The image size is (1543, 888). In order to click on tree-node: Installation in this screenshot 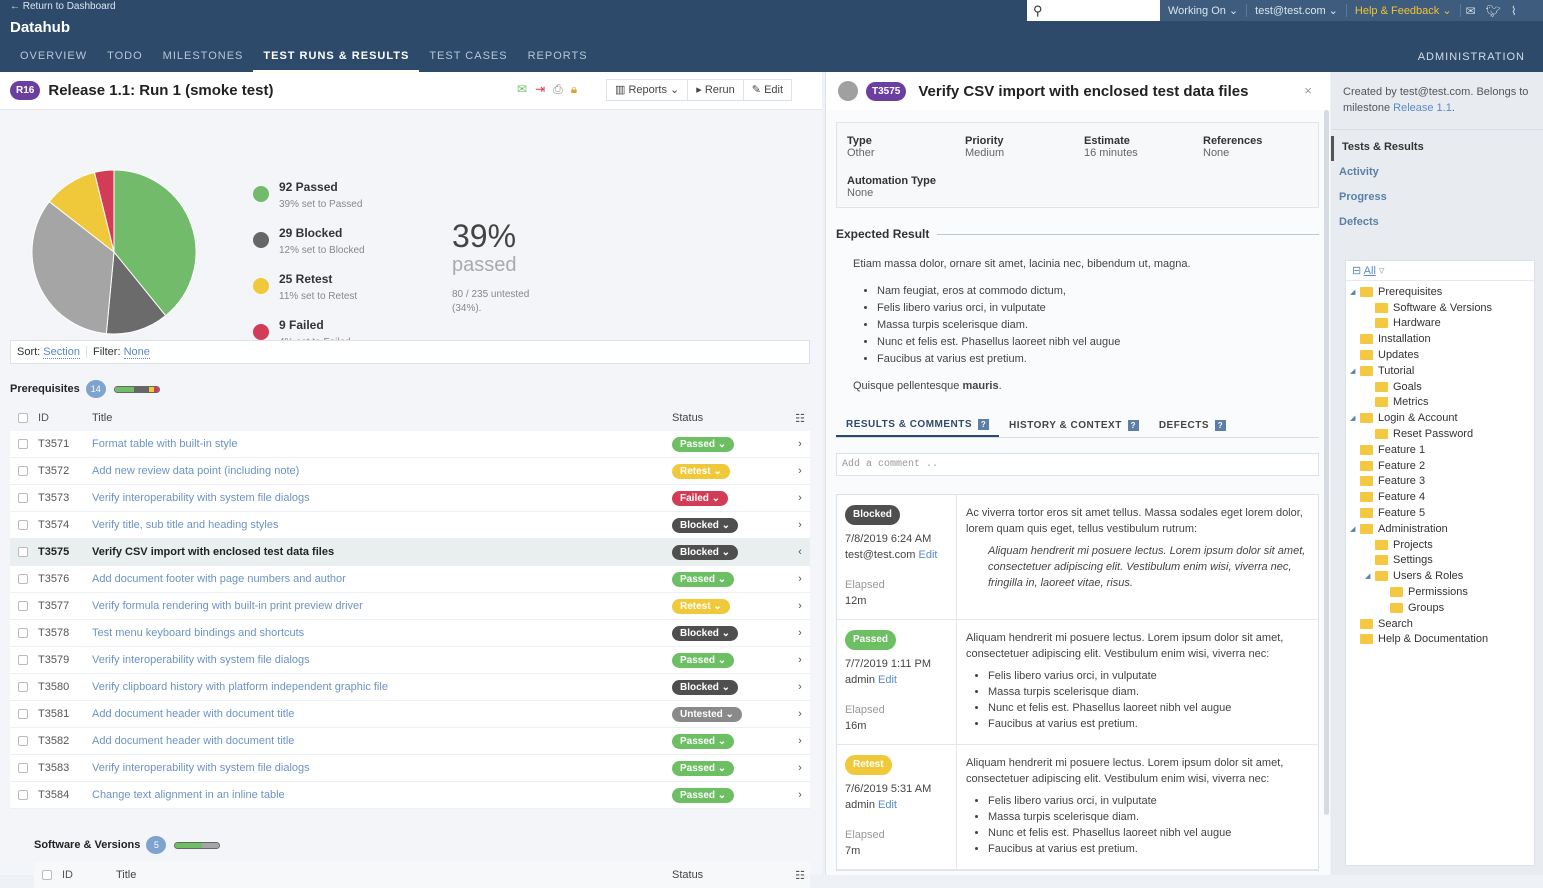, I will do `click(1440, 339)`.